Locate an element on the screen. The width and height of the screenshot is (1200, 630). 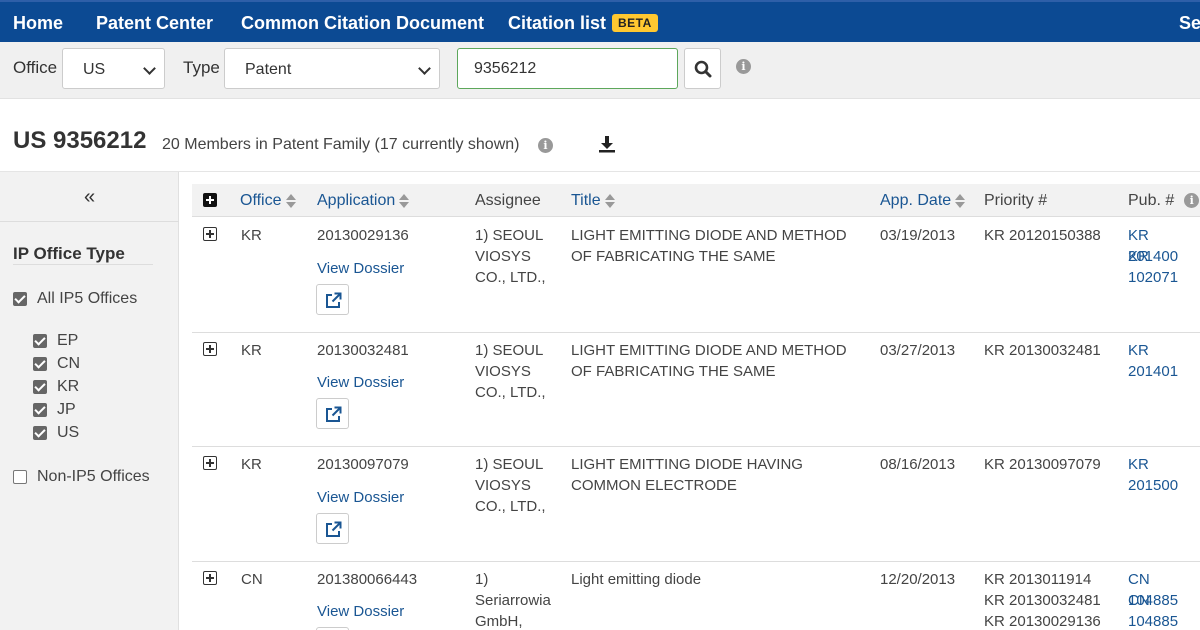
row-pub-link: KR 201500 is located at coordinates (1164, 475).